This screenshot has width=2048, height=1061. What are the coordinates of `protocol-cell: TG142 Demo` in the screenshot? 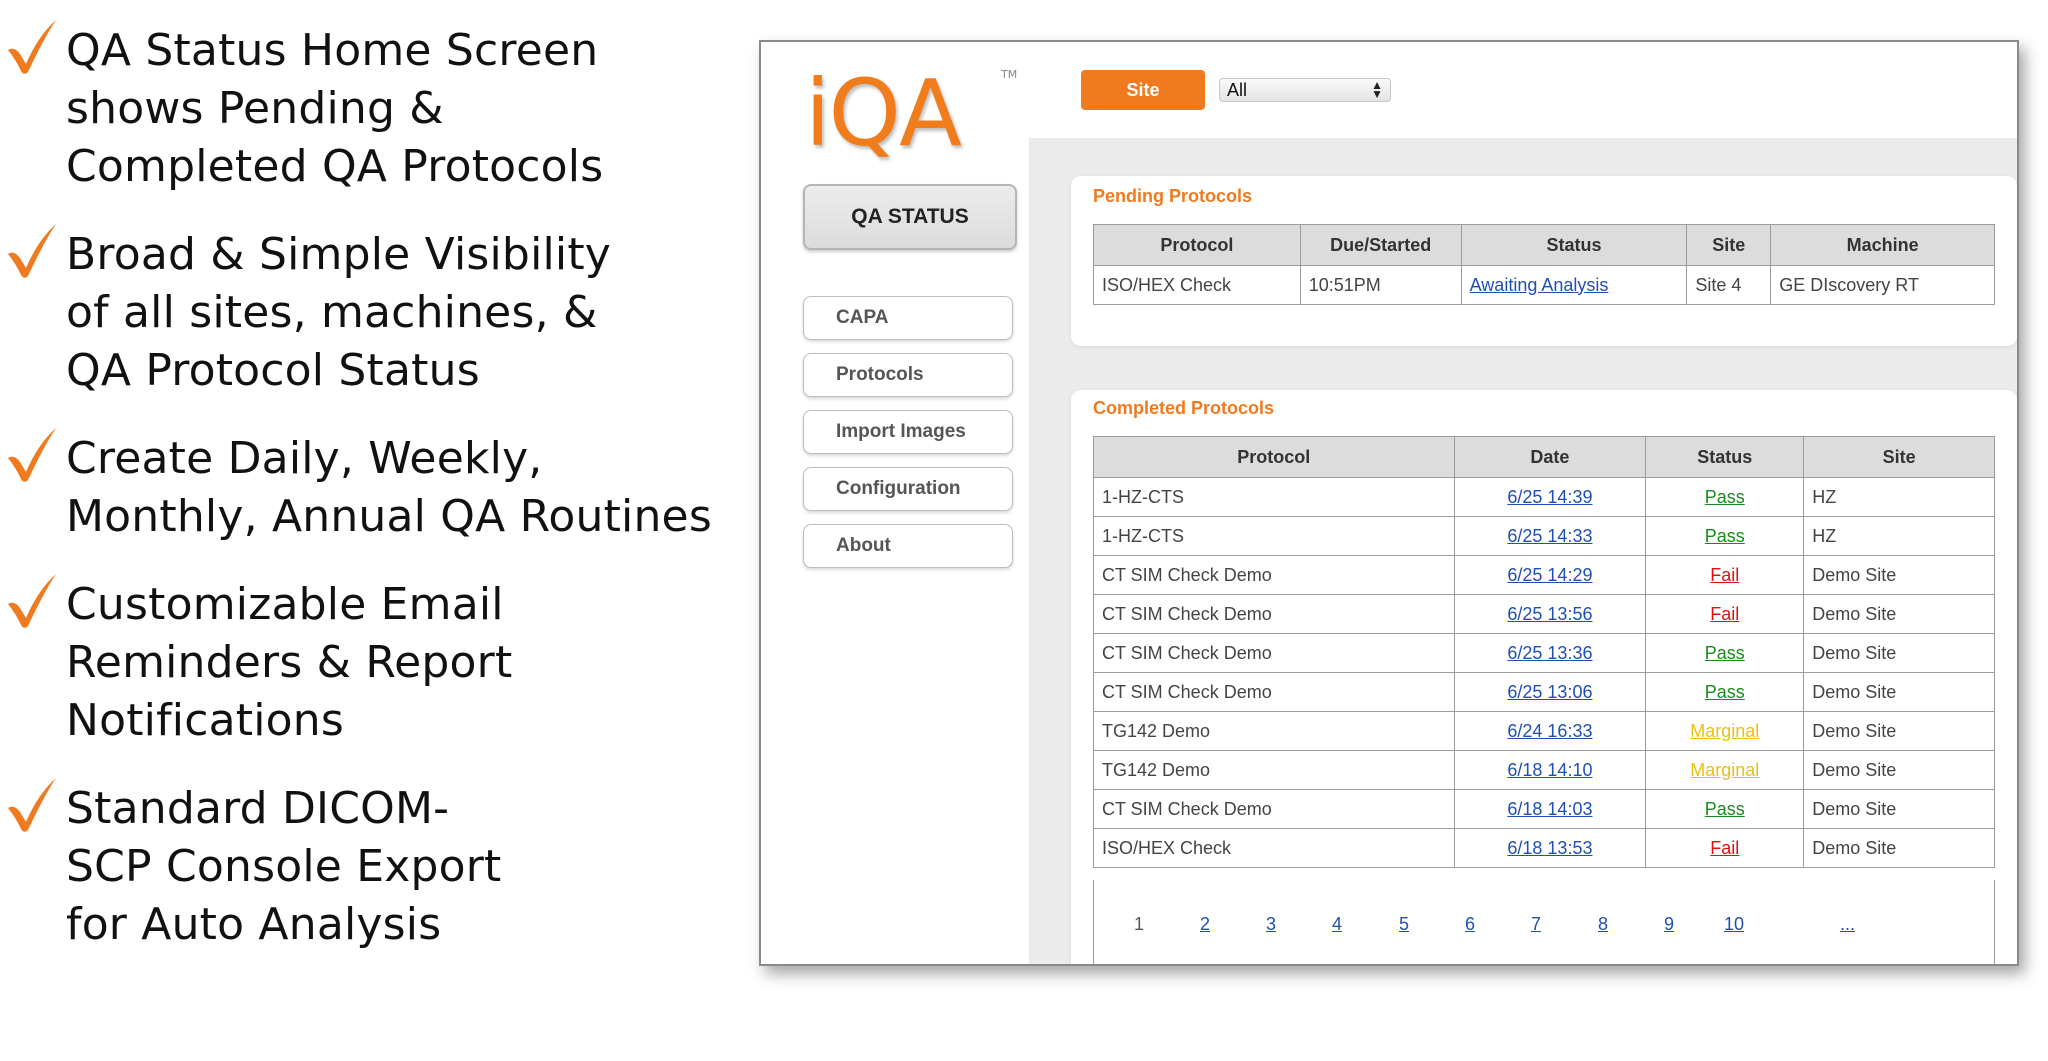 It's located at (1274, 731).